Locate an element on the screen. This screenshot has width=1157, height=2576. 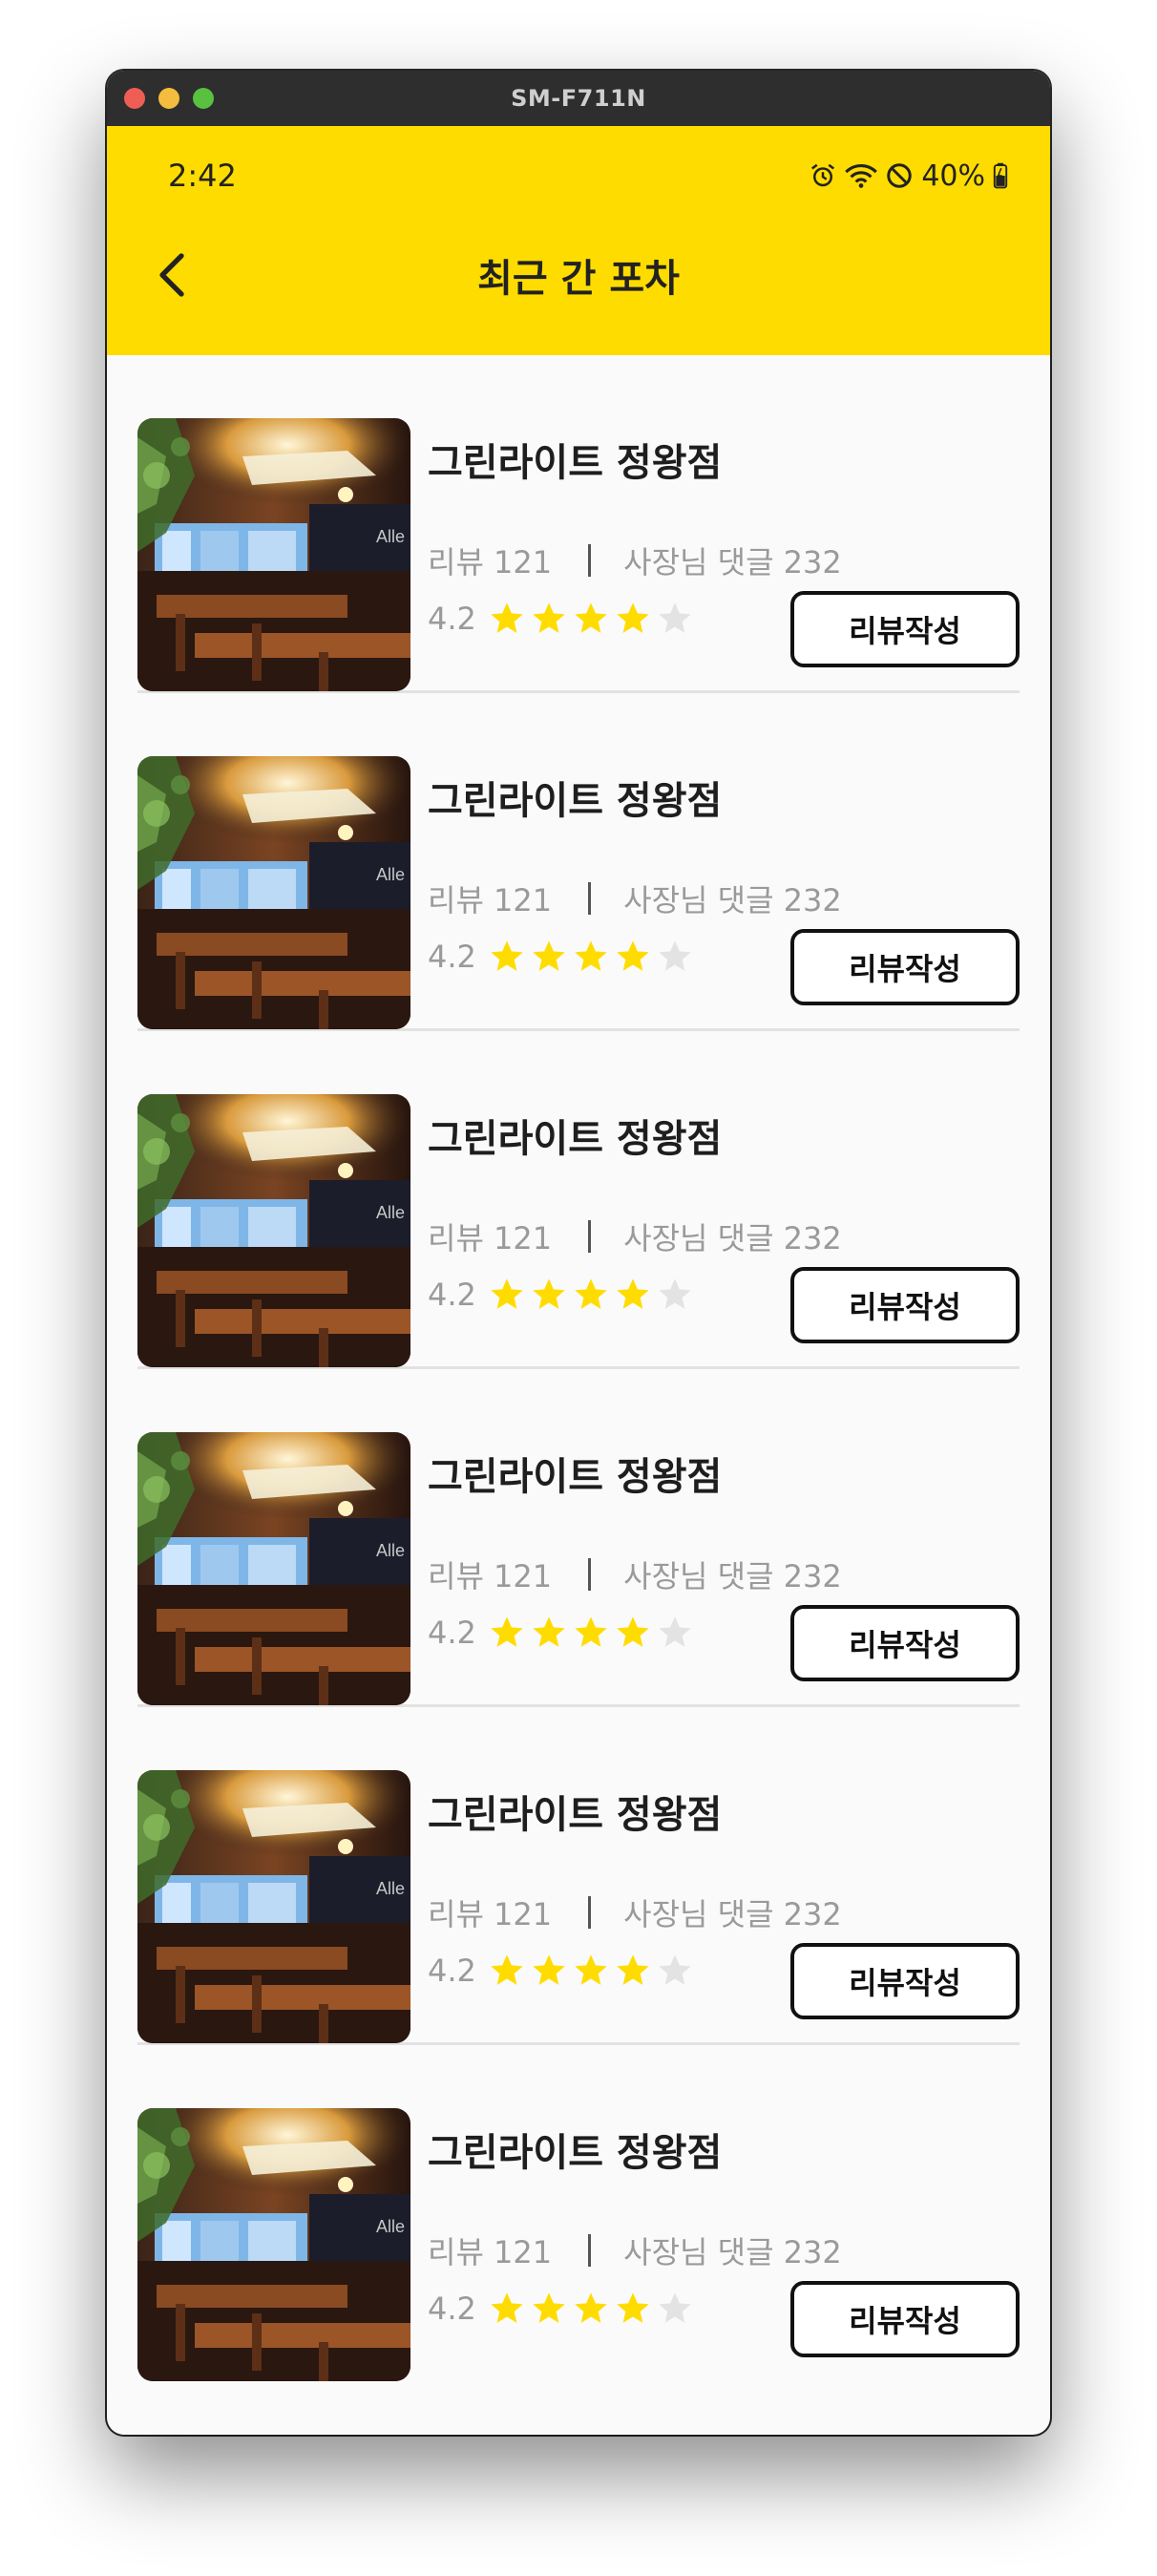
back-button is located at coordinates (172, 275).